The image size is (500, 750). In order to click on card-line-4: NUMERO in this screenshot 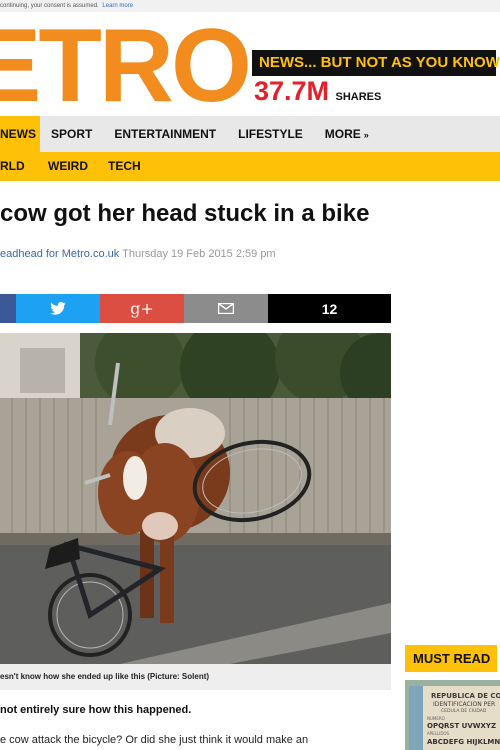, I will do `click(436, 718)`.